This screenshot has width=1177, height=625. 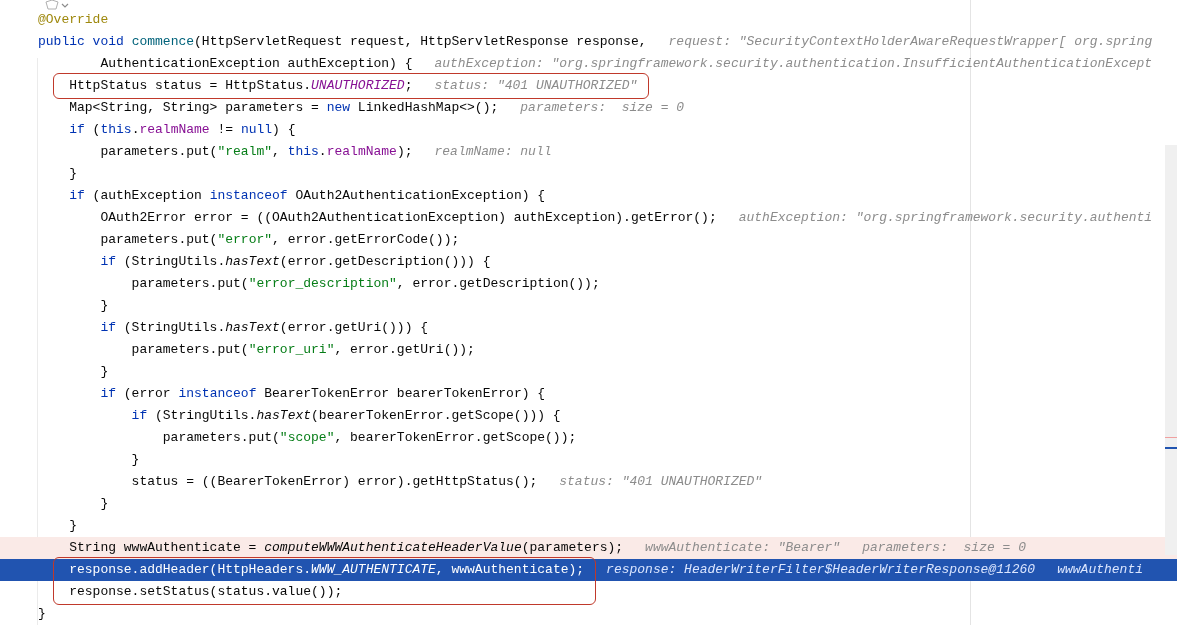 I want to click on code-line: status = ((BearerTokenError) error).getHttpStatus();, so click(x=334, y=482).